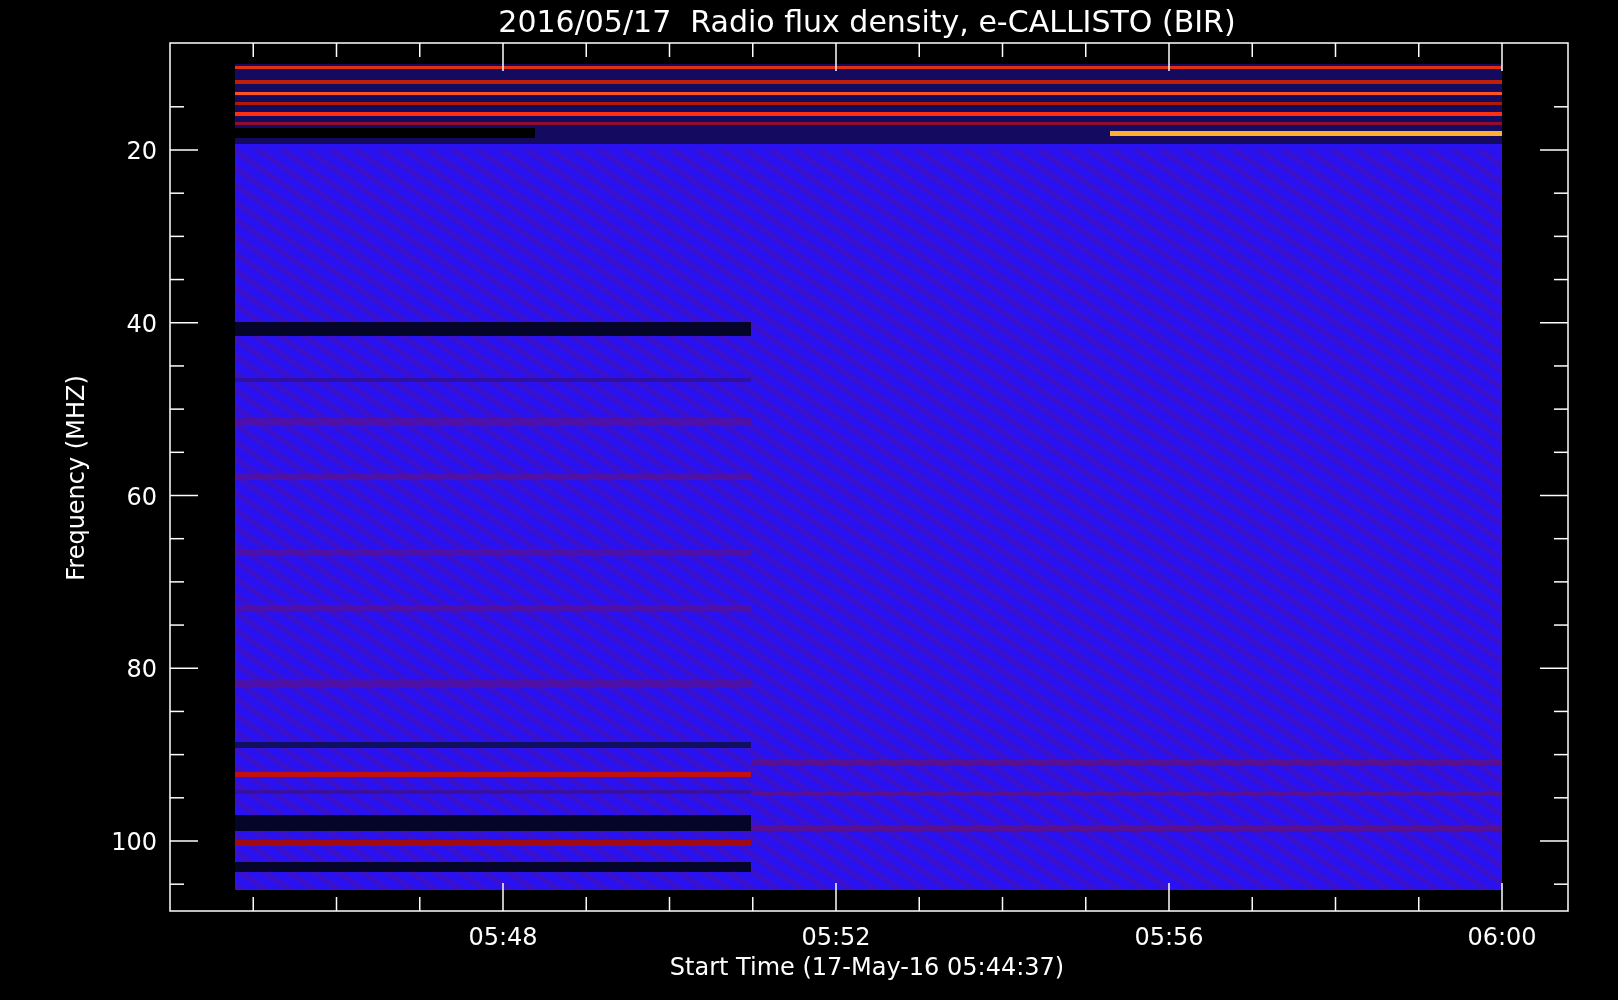 Image resolution: width=1618 pixels, height=1000 pixels. I want to click on tick-label: 60, so click(141, 496).